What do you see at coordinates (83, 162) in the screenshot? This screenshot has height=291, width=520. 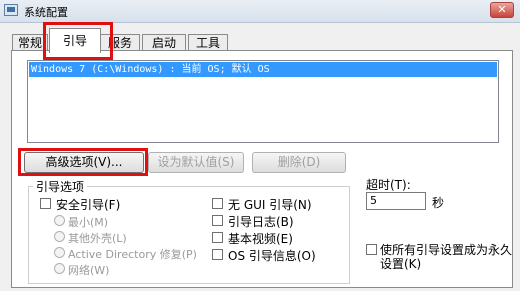 I see `advanced-button-highlight` at bounding box center [83, 162].